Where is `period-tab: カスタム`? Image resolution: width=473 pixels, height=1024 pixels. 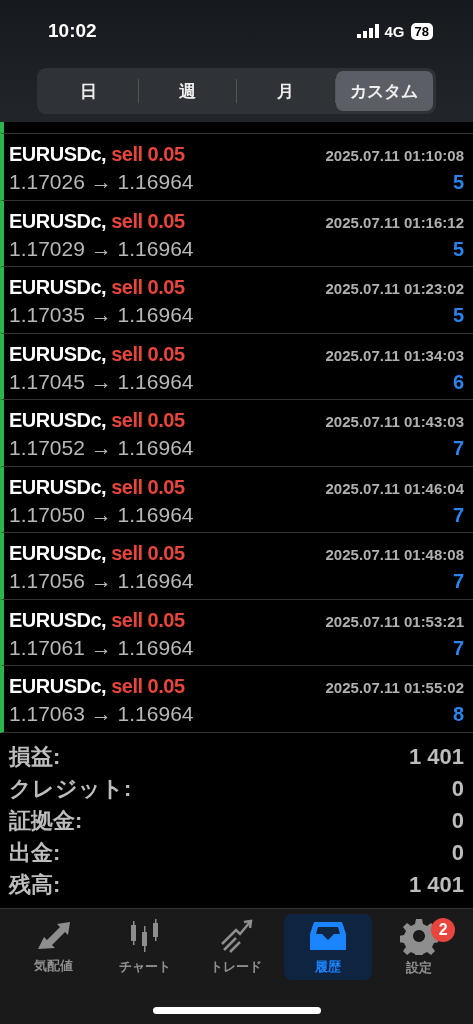
period-tab: カスタム is located at coordinates (384, 91).